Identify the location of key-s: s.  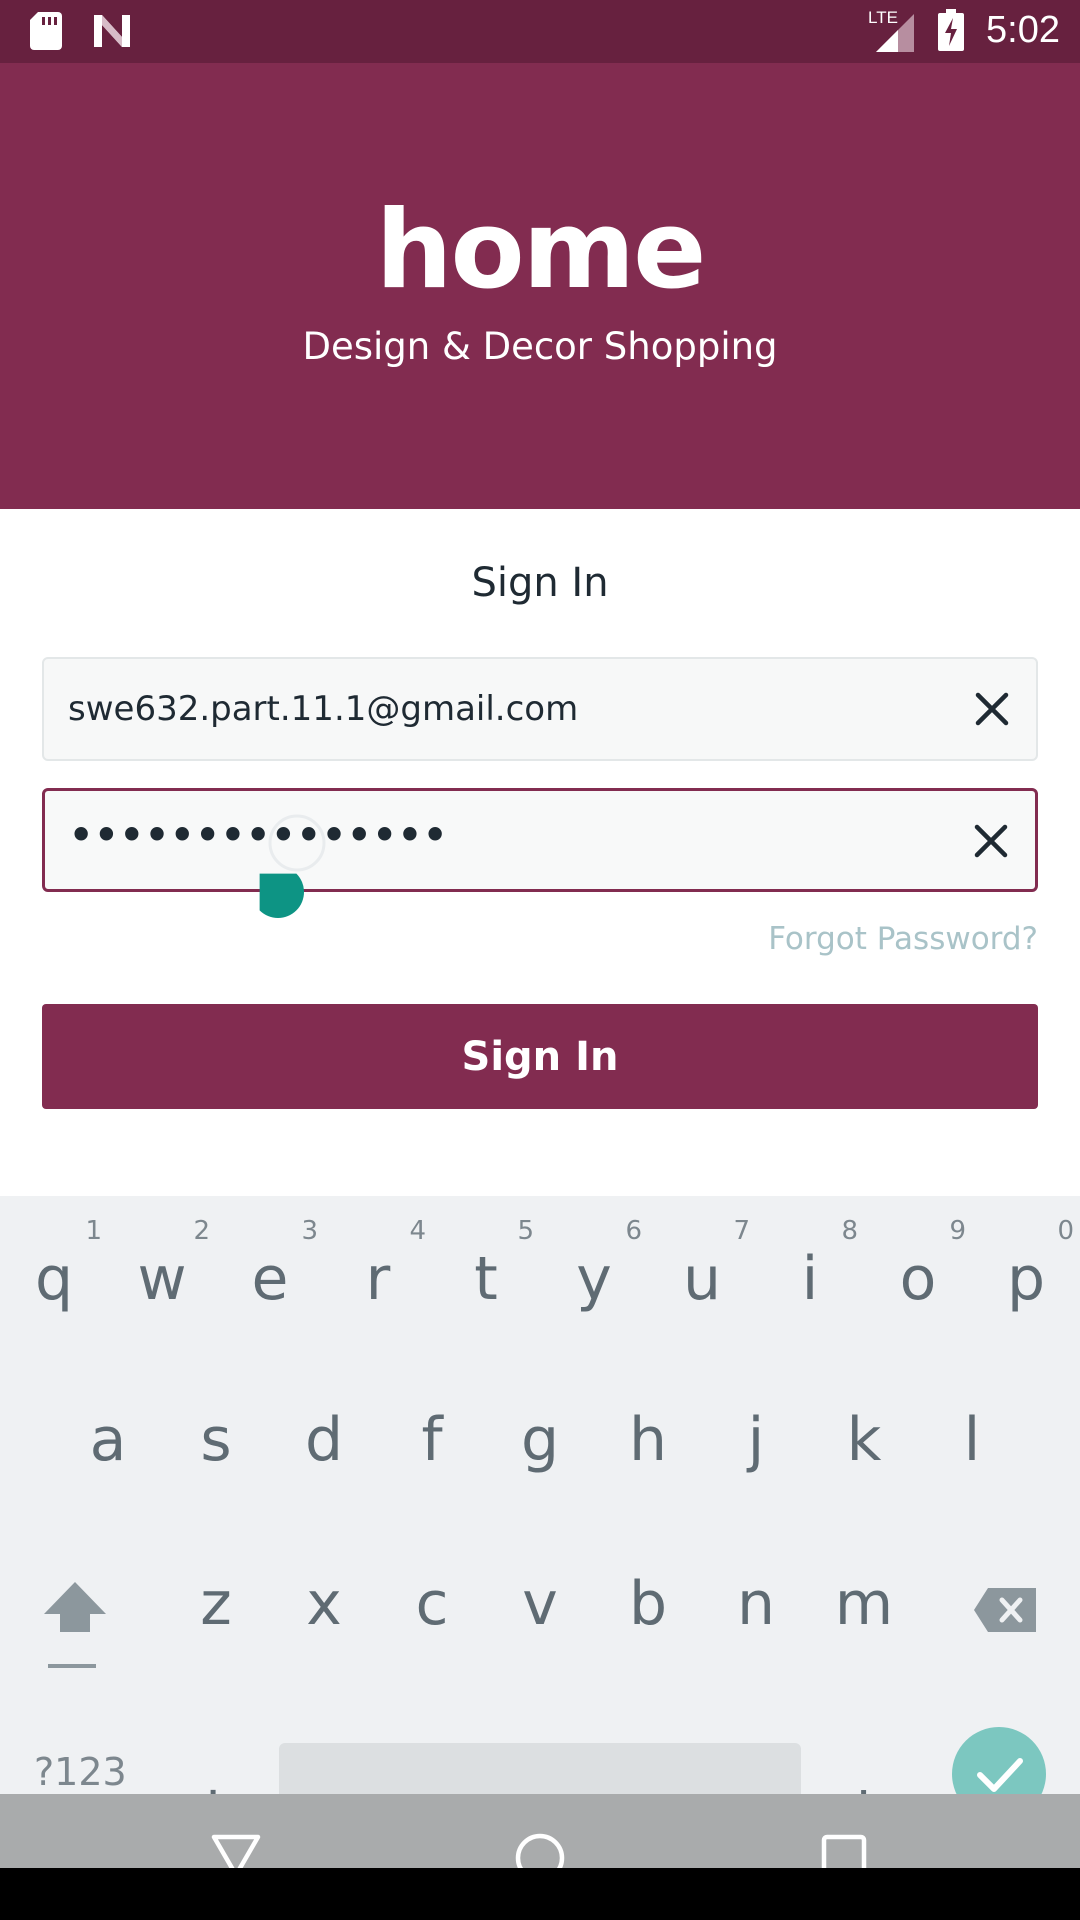
(216, 1445).